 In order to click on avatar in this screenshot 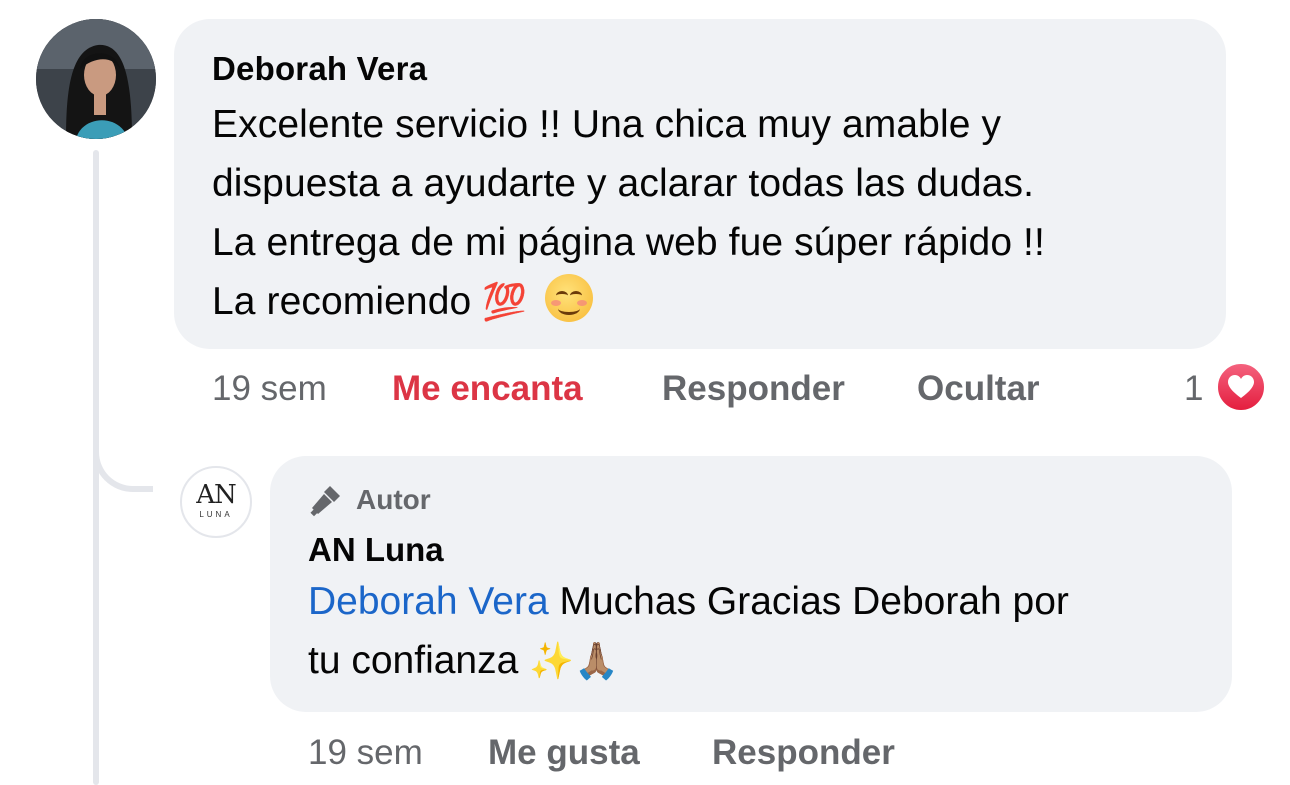, I will do `click(96, 79)`.